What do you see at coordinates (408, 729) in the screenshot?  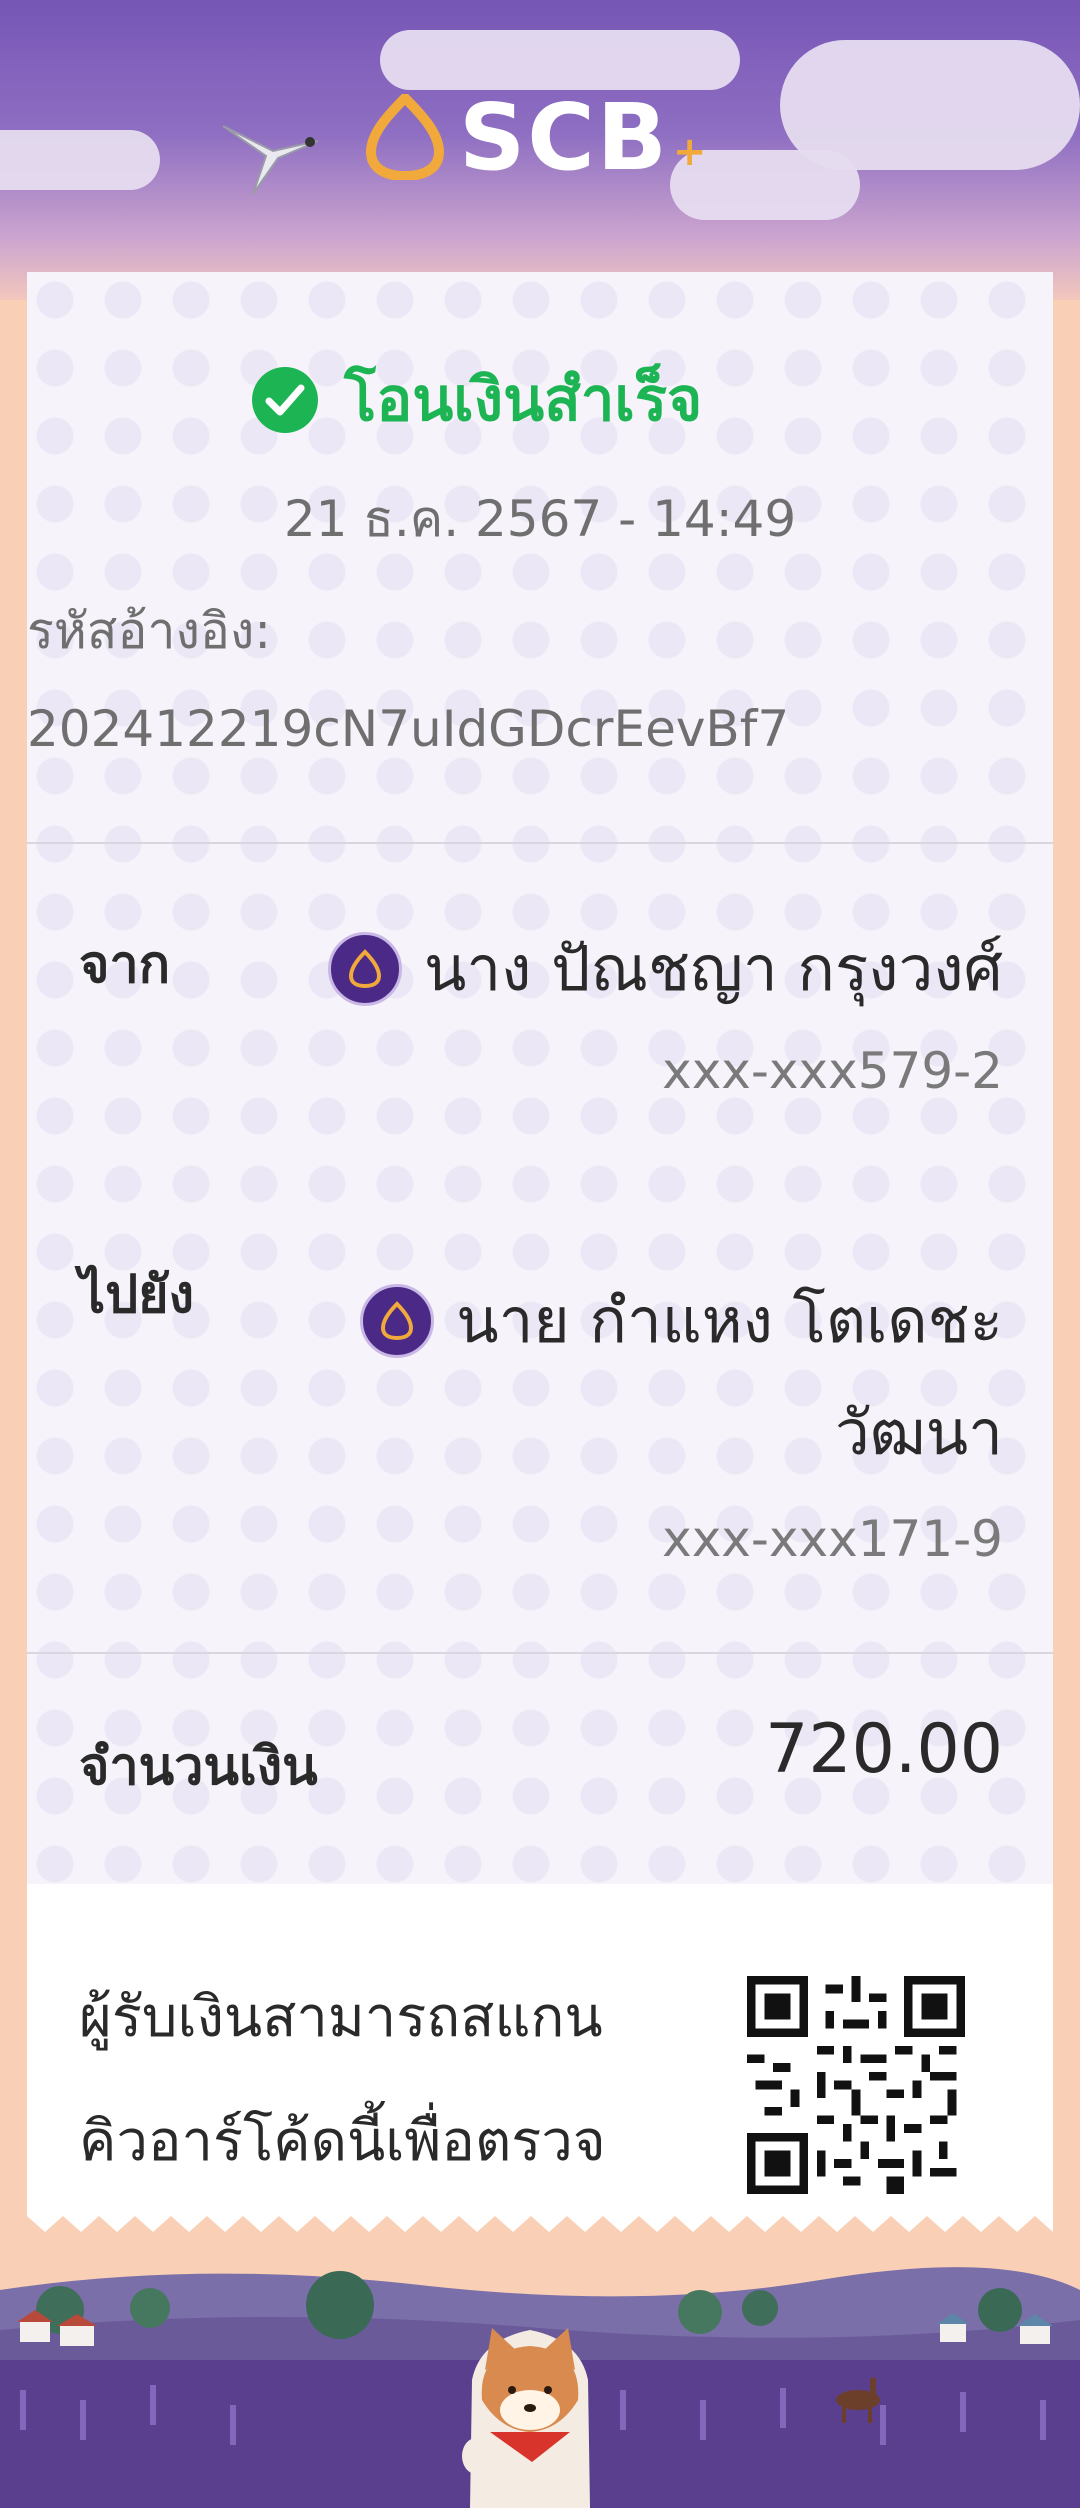 I see `reference-value: 202412219cN7uIdGDcrEevBf7` at bounding box center [408, 729].